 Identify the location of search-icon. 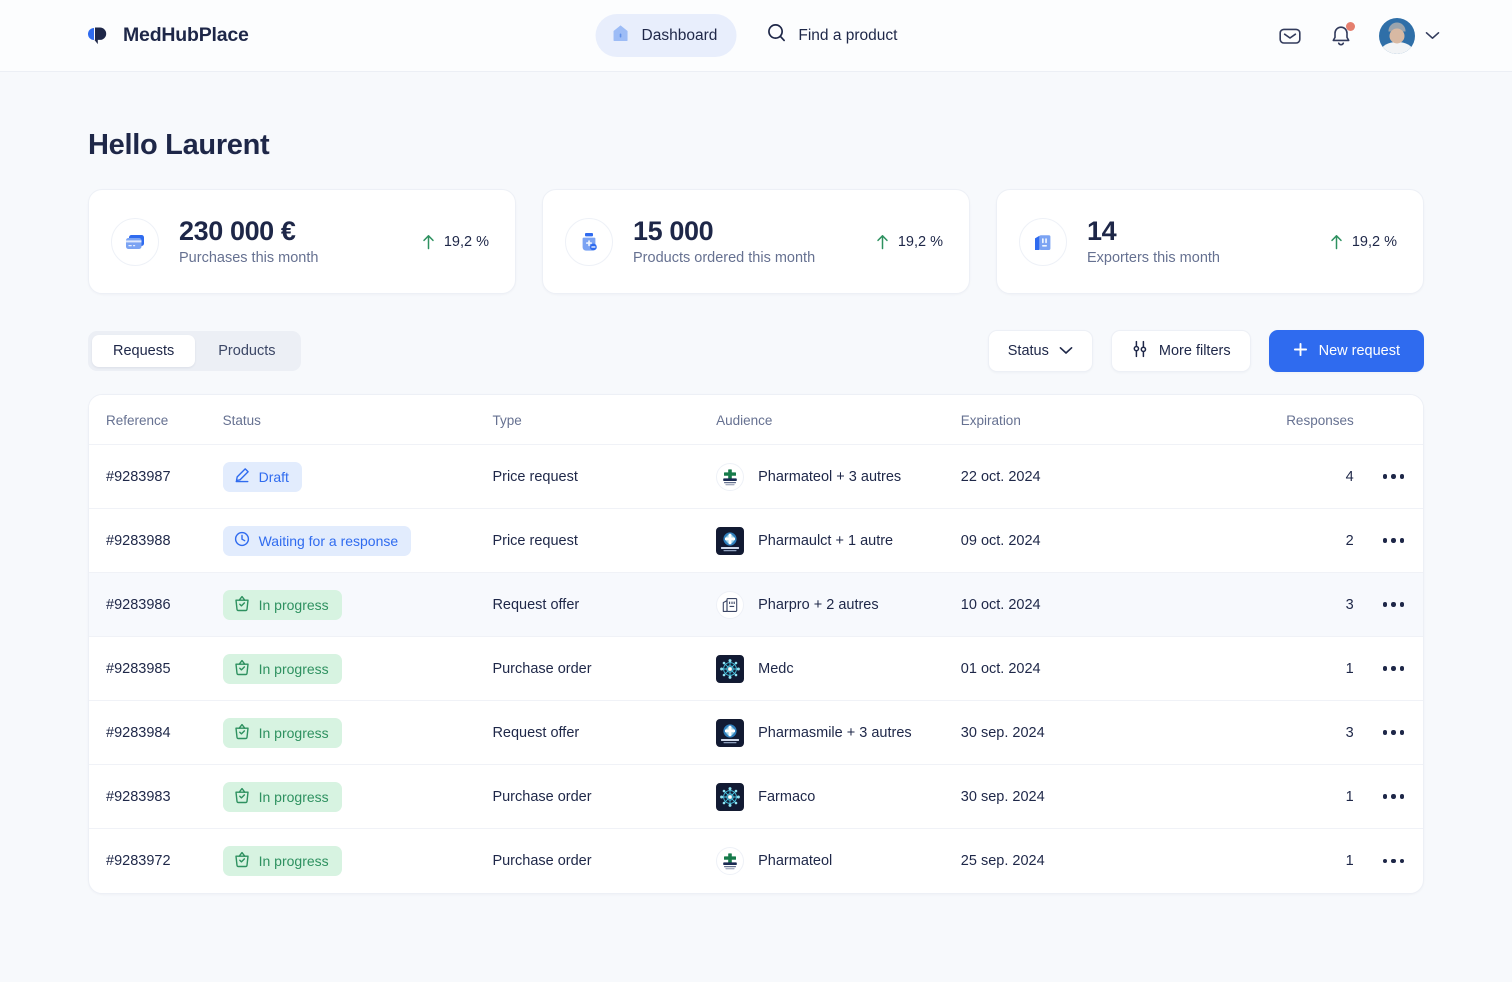
(776, 35).